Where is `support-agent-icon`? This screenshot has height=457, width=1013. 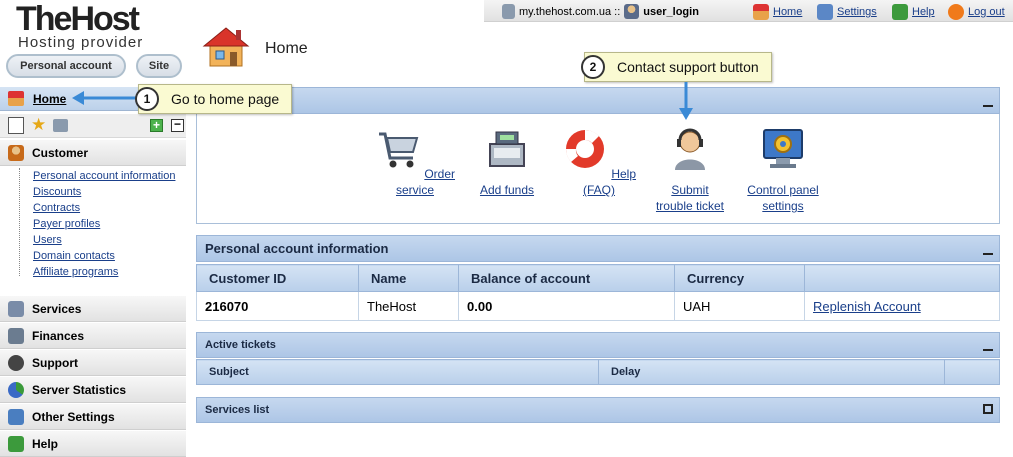
support-agent-icon is located at coordinates (690, 149).